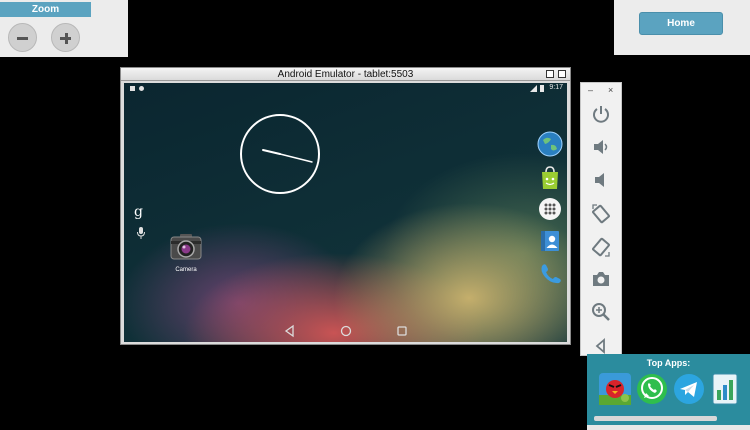 This screenshot has height=430, width=750. I want to click on power-icon, so click(601, 114).